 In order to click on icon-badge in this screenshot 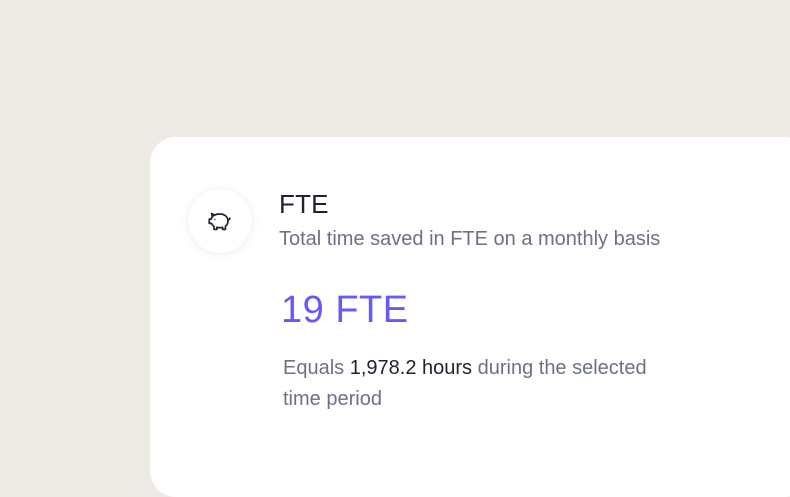, I will do `click(220, 221)`.